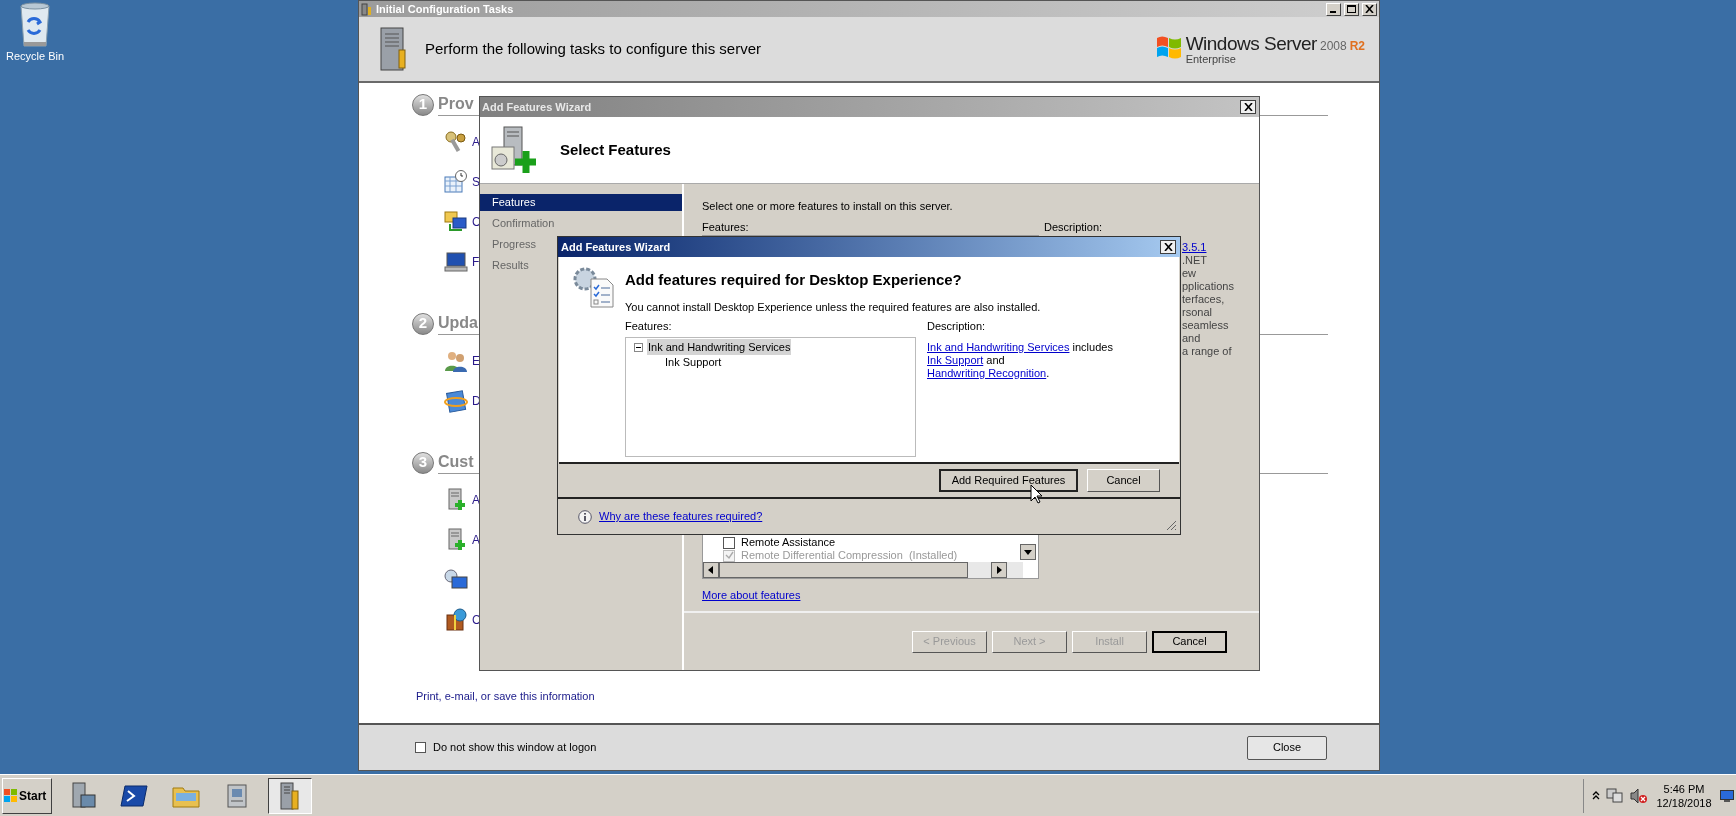 This screenshot has height=816, width=1736. Describe the element at coordinates (849, 555) in the screenshot. I see `feature-label: Remote Differential Compression (Installed)` at that location.